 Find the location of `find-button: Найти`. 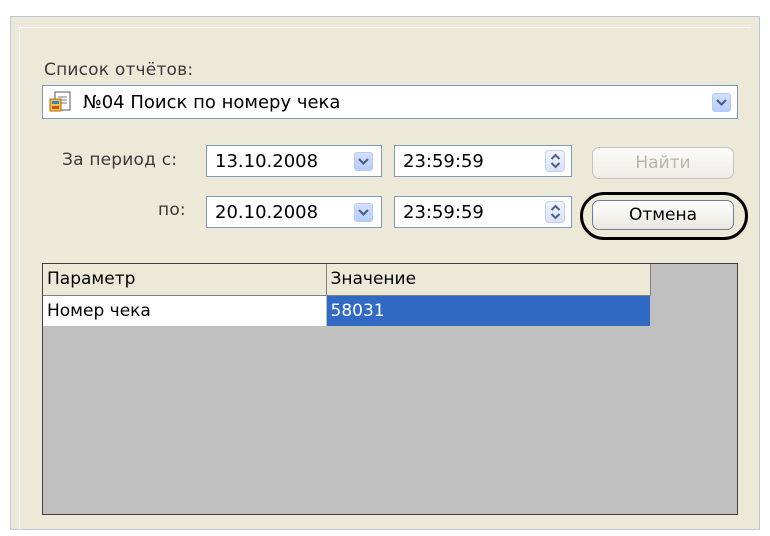

find-button: Найти is located at coordinates (663, 163).